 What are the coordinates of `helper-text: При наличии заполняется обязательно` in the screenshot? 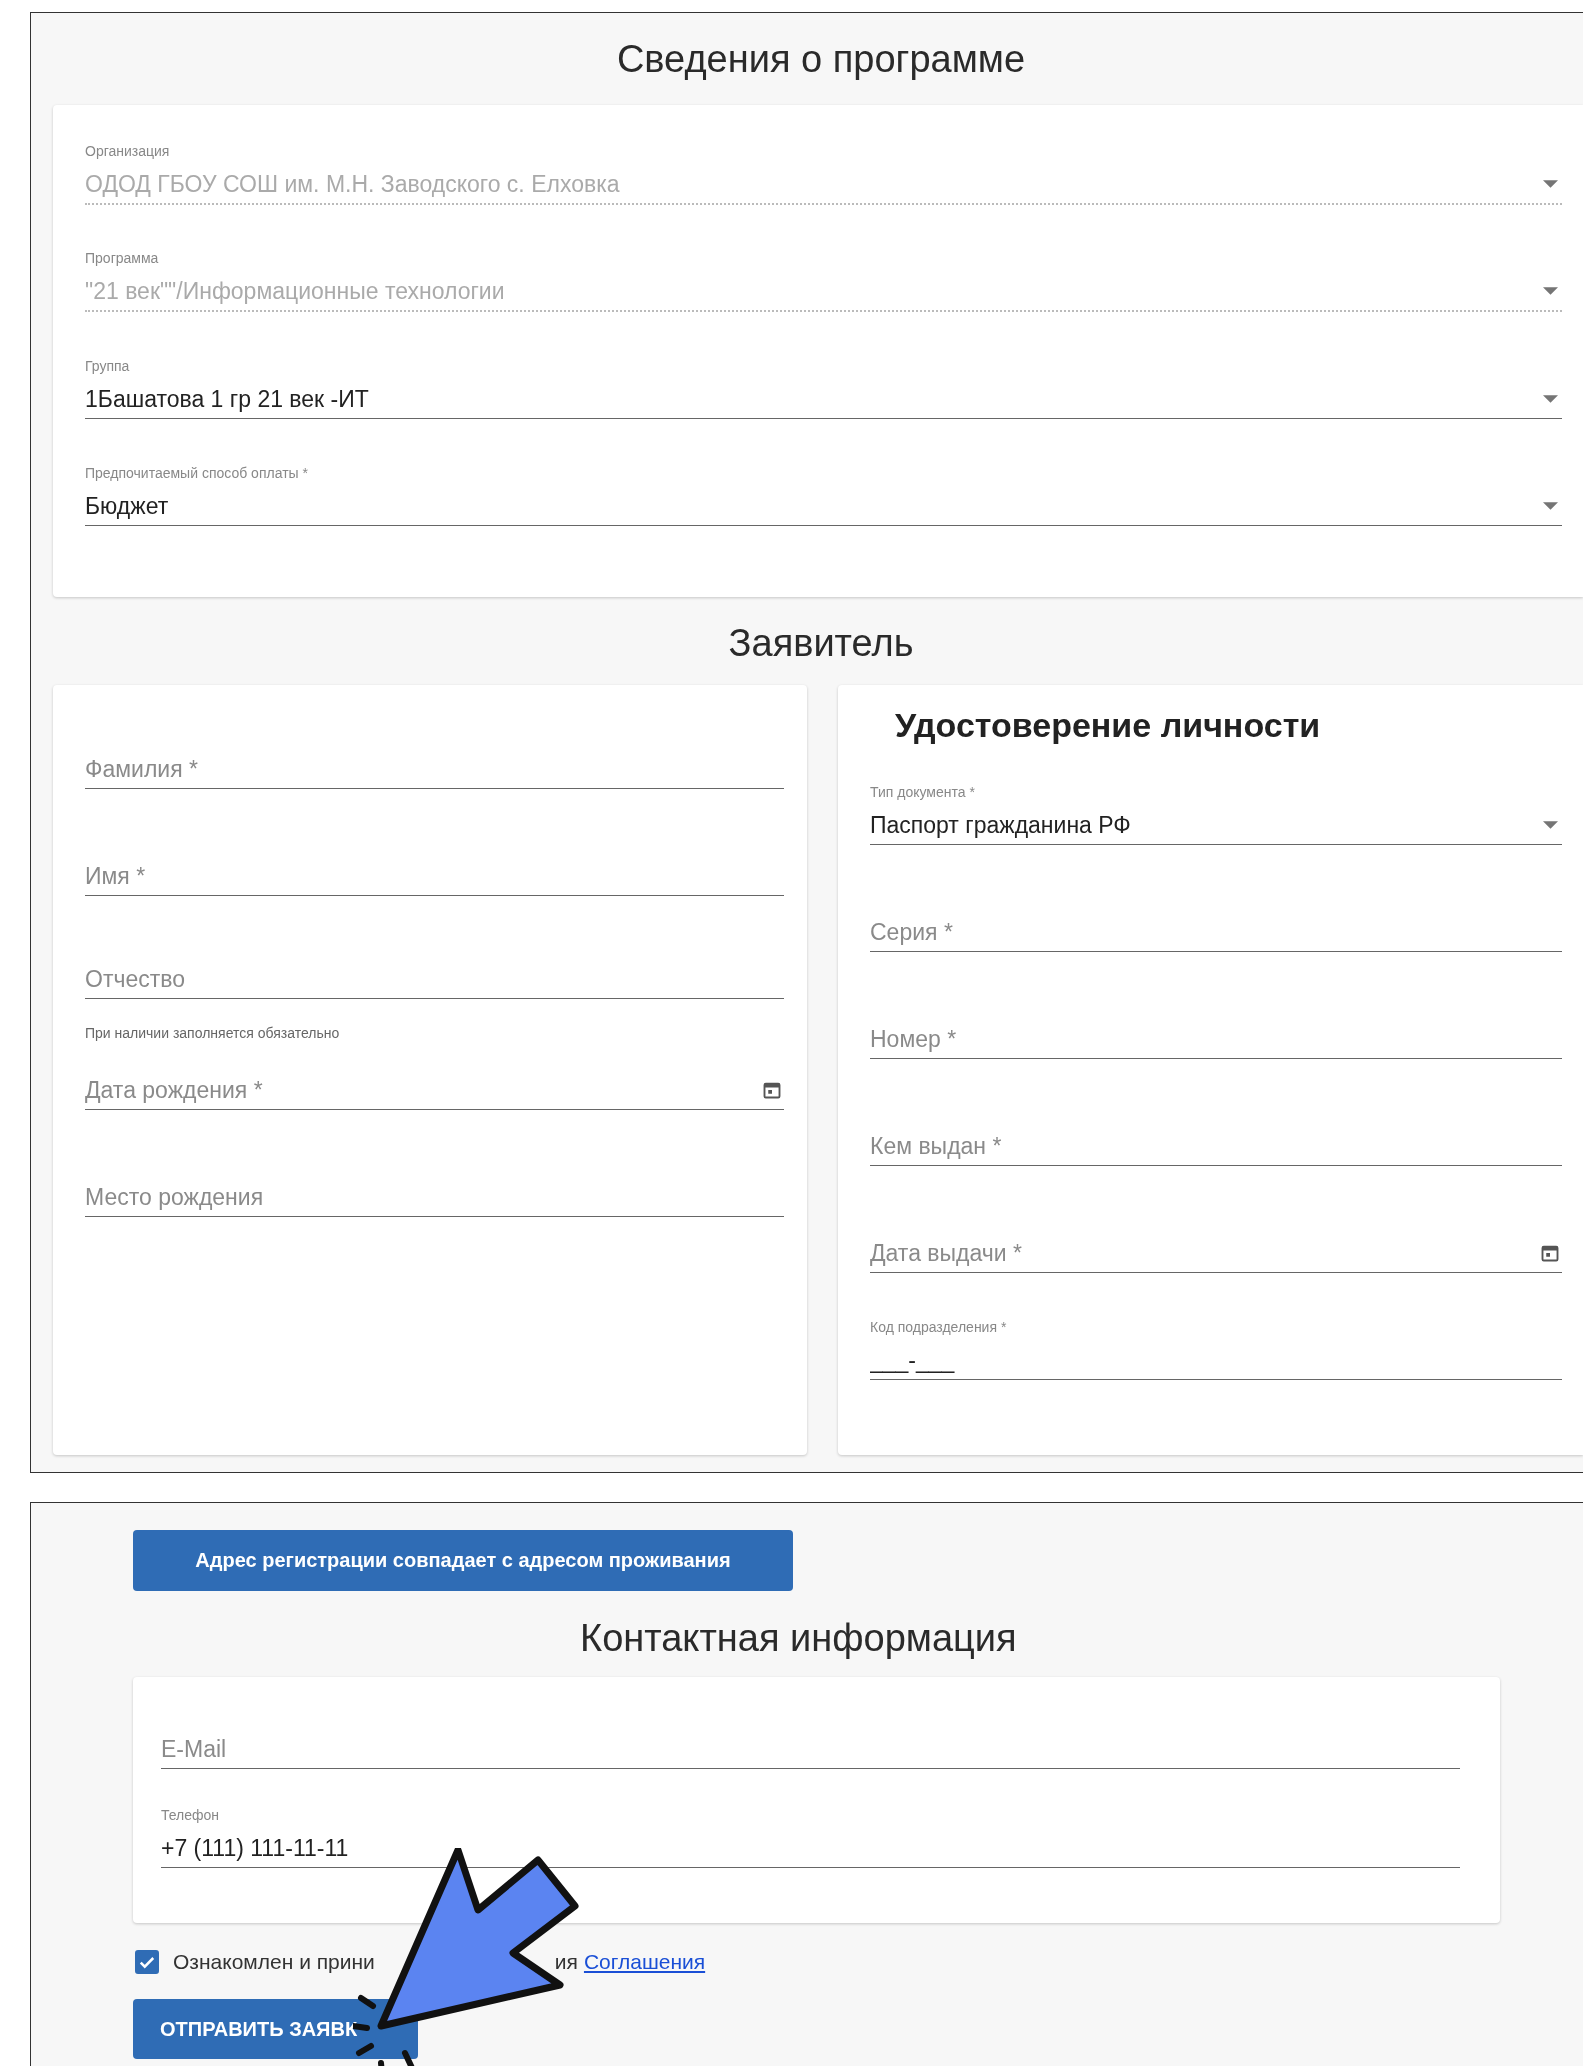 It's located at (213, 1033).